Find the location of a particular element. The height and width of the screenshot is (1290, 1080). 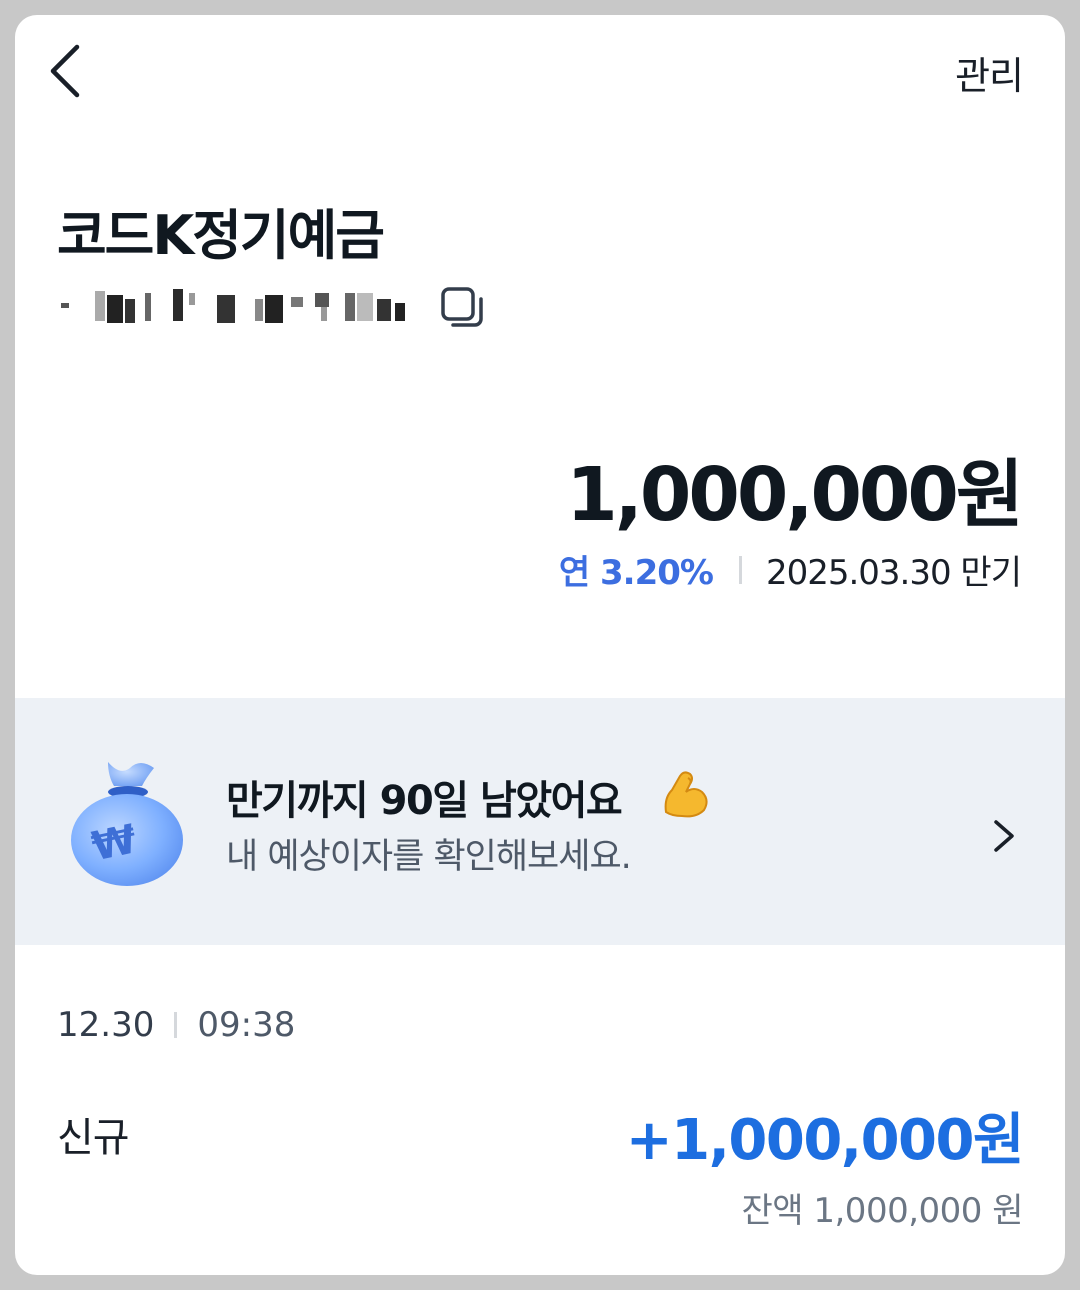

flexed-biceps-icon is located at coordinates (686, 794).